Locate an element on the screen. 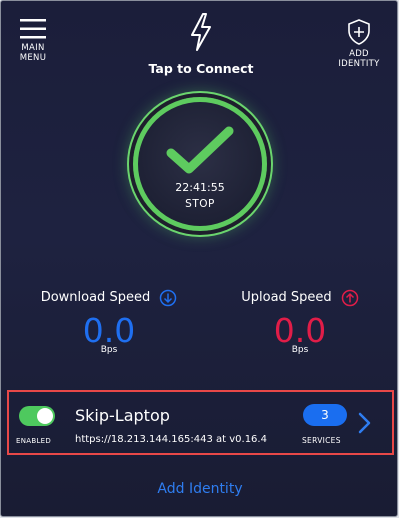 The width and height of the screenshot is (399, 518). stop-label: STOP is located at coordinates (200, 204).